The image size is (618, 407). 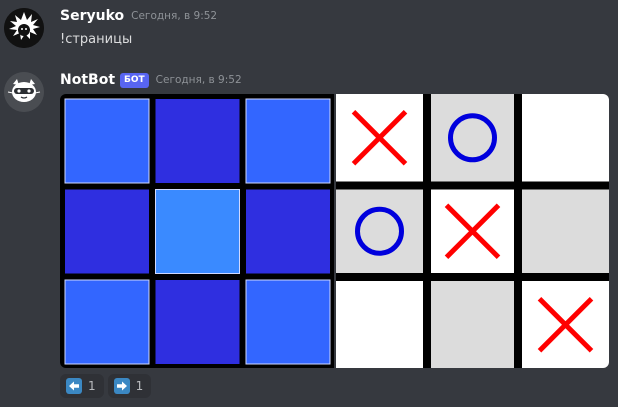 I want to click on message-text: !страницы, so click(x=96, y=39).